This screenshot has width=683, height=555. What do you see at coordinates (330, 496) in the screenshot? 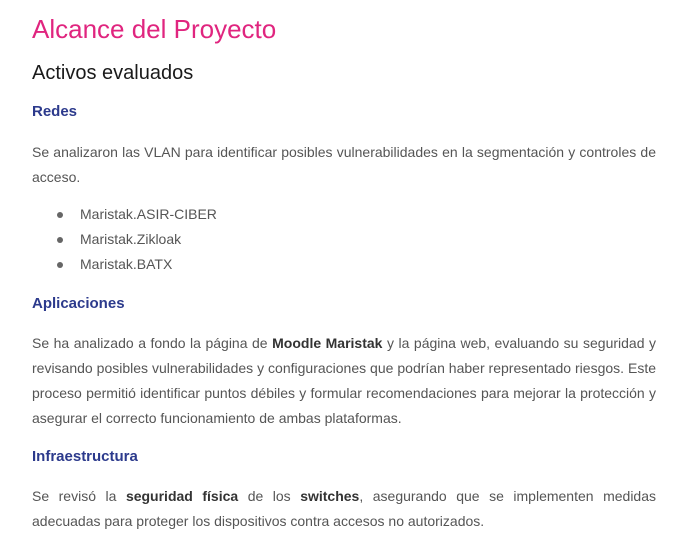
I see `bold-text-switches: switches` at bounding box center [330, 496].